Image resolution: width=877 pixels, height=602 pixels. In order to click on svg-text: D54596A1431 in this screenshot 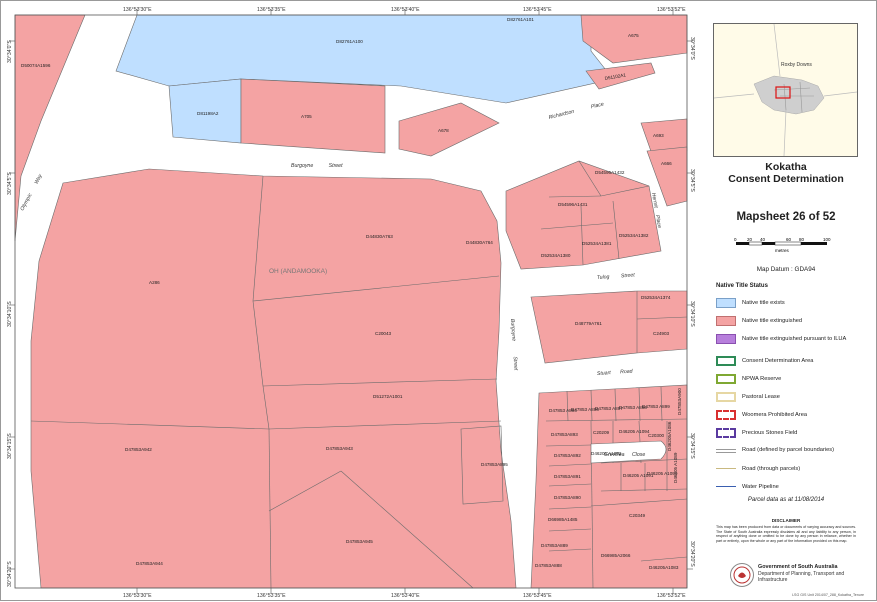, I will do `click(573, 204)`.